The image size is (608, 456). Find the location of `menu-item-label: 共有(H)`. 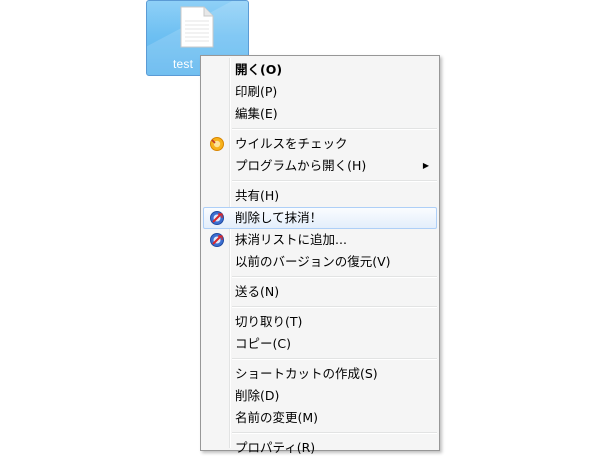

menu-item-label: 共有(H) is located at coordinates (257, 195).